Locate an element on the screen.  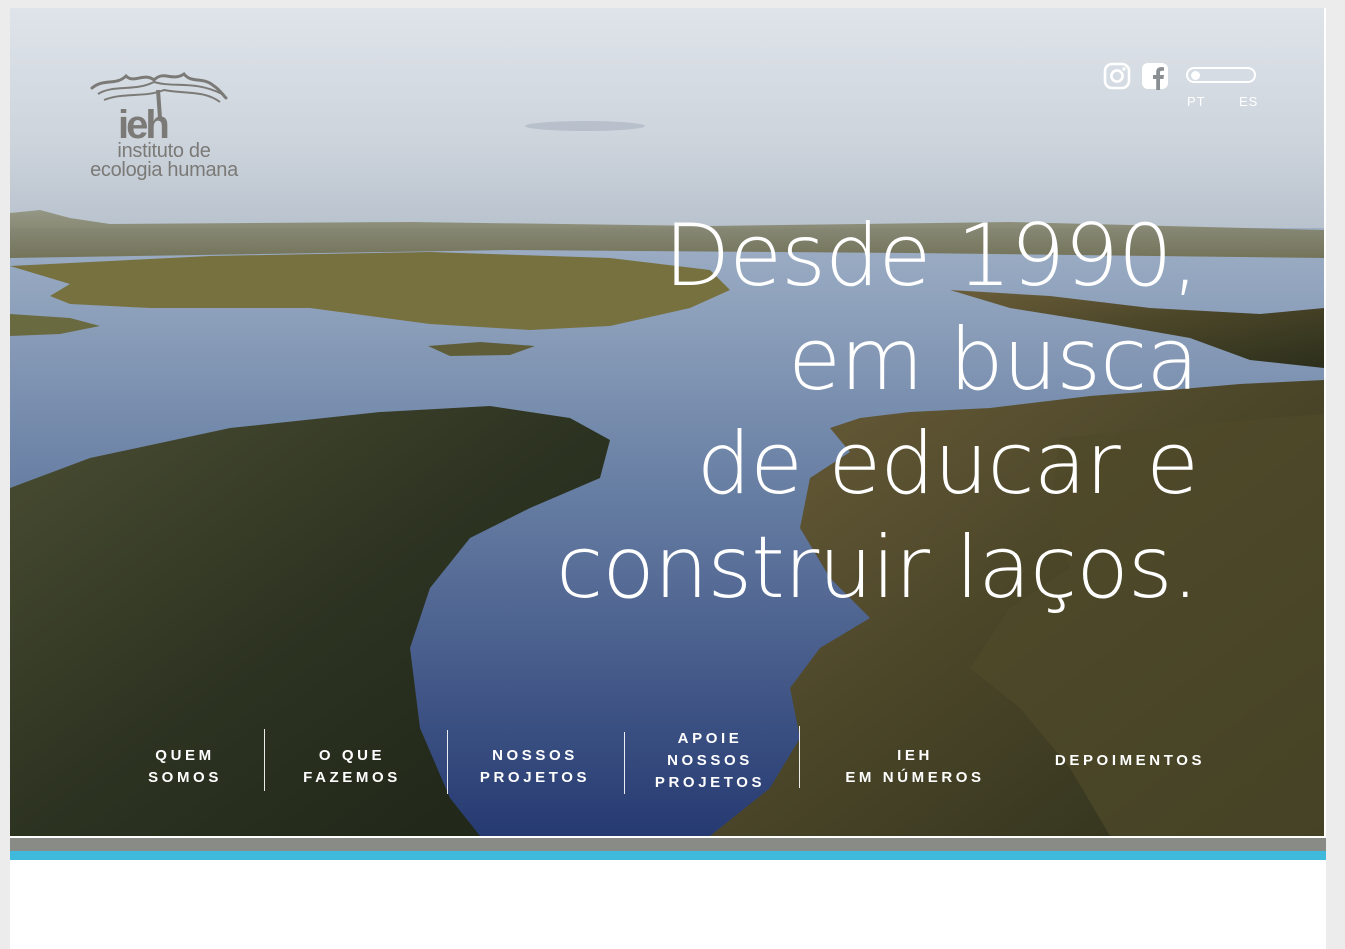
nav-item-apoie-nossos-projetos: APOIE NOSSOS PROJETOS is located at coordinates (710, 761).